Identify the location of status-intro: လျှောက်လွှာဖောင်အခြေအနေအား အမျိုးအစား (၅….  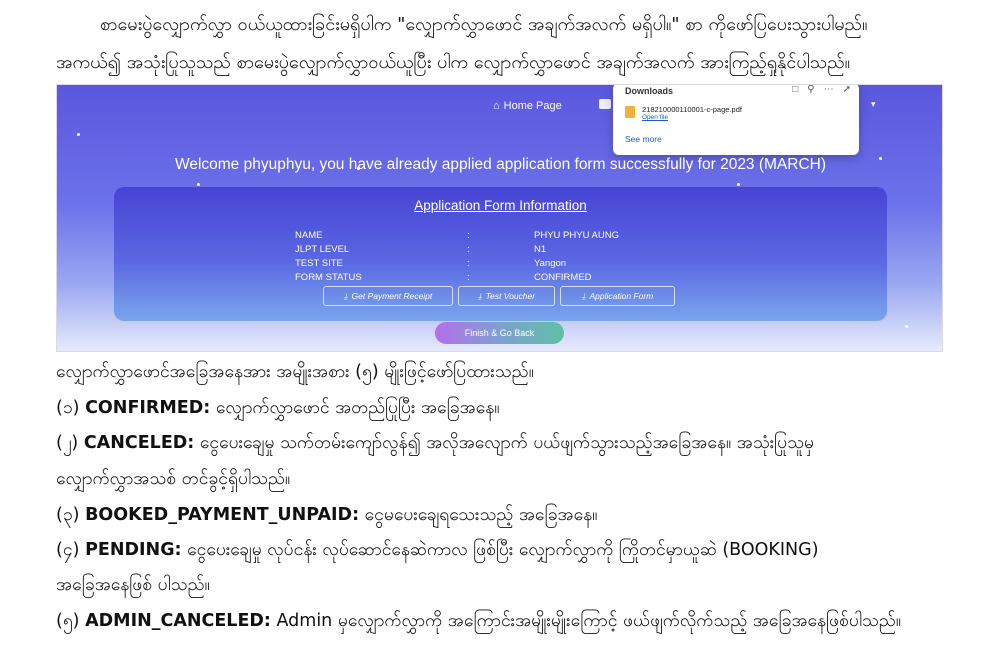
(295, 372).